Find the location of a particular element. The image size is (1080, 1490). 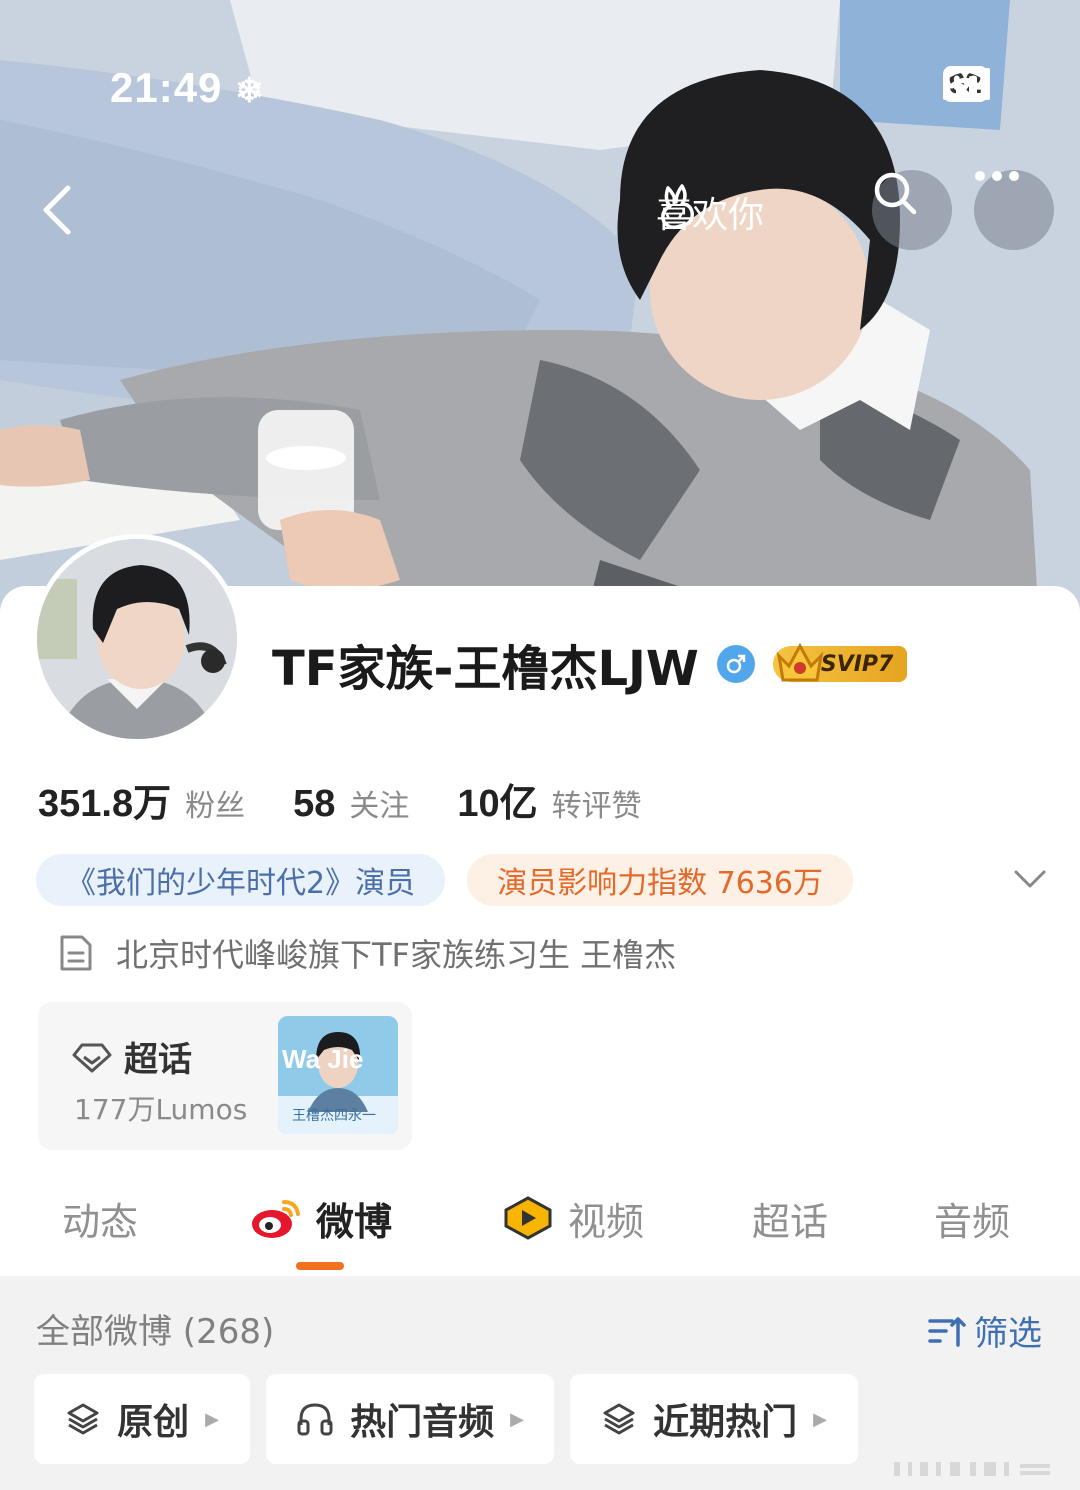

diamond-icon is located at coordinates (92, 1057).